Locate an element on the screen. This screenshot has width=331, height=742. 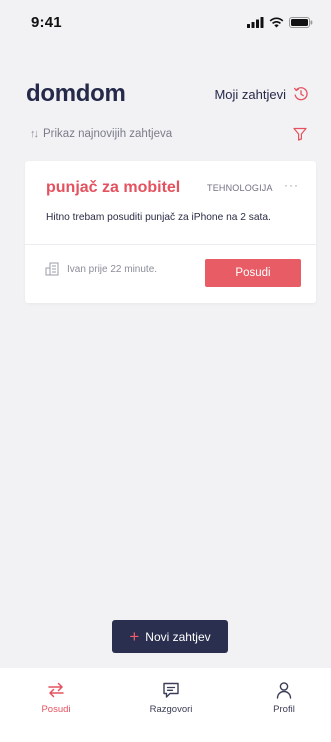
request-author-text: Ivan prije 22 minute. is located at coordinates (112, 269).